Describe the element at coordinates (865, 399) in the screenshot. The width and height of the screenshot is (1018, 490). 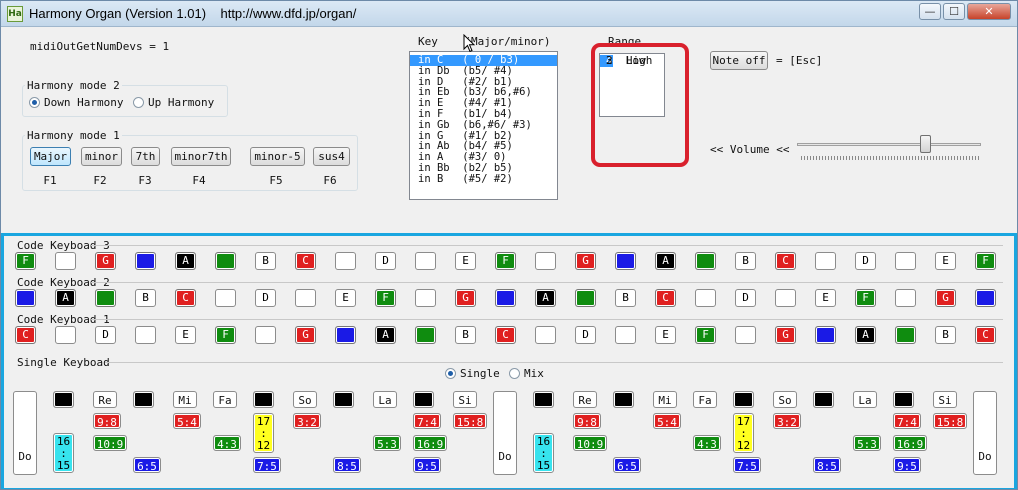
I see `la-key: La` at that location.